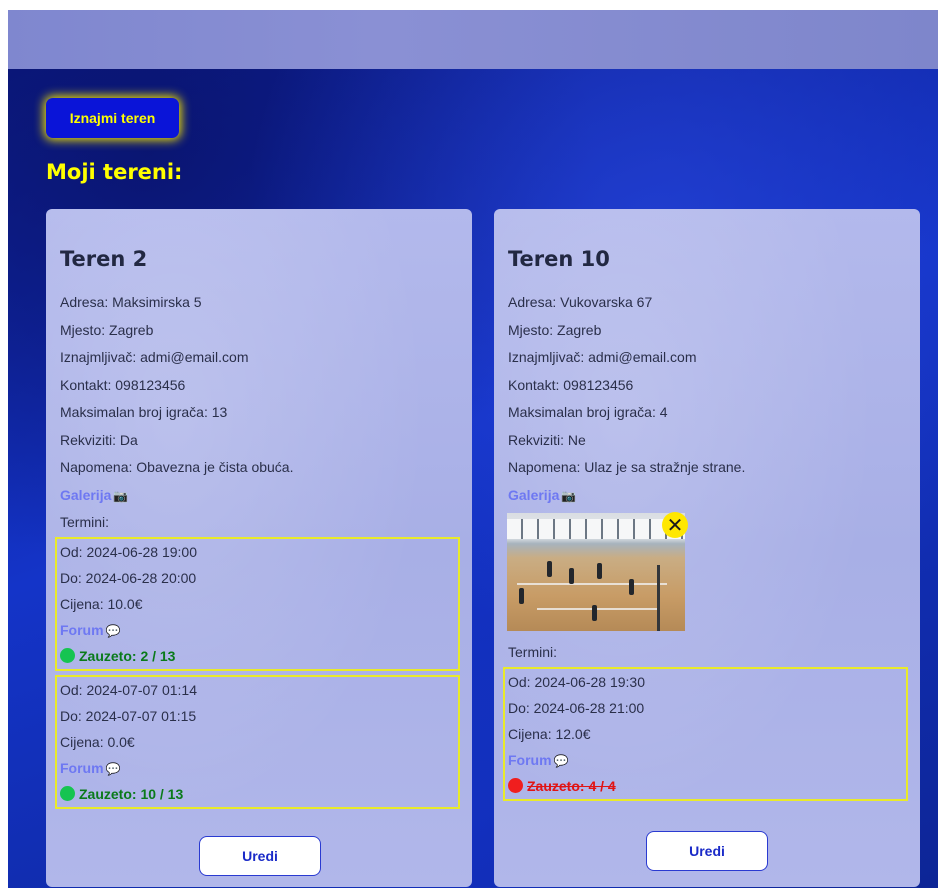 The height and width of the screenshot is (888, 938). I want to click on field-title: Teren 2, so click(104, 259).